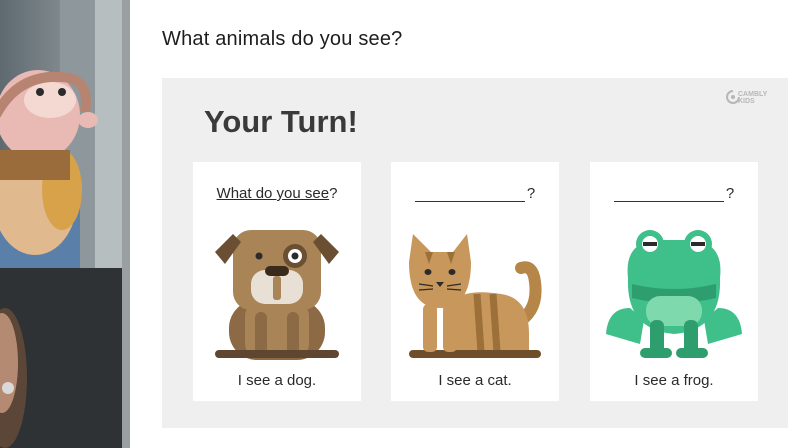  I want to click on animal-card-frog: ? I see a frog., so click(674, 281).